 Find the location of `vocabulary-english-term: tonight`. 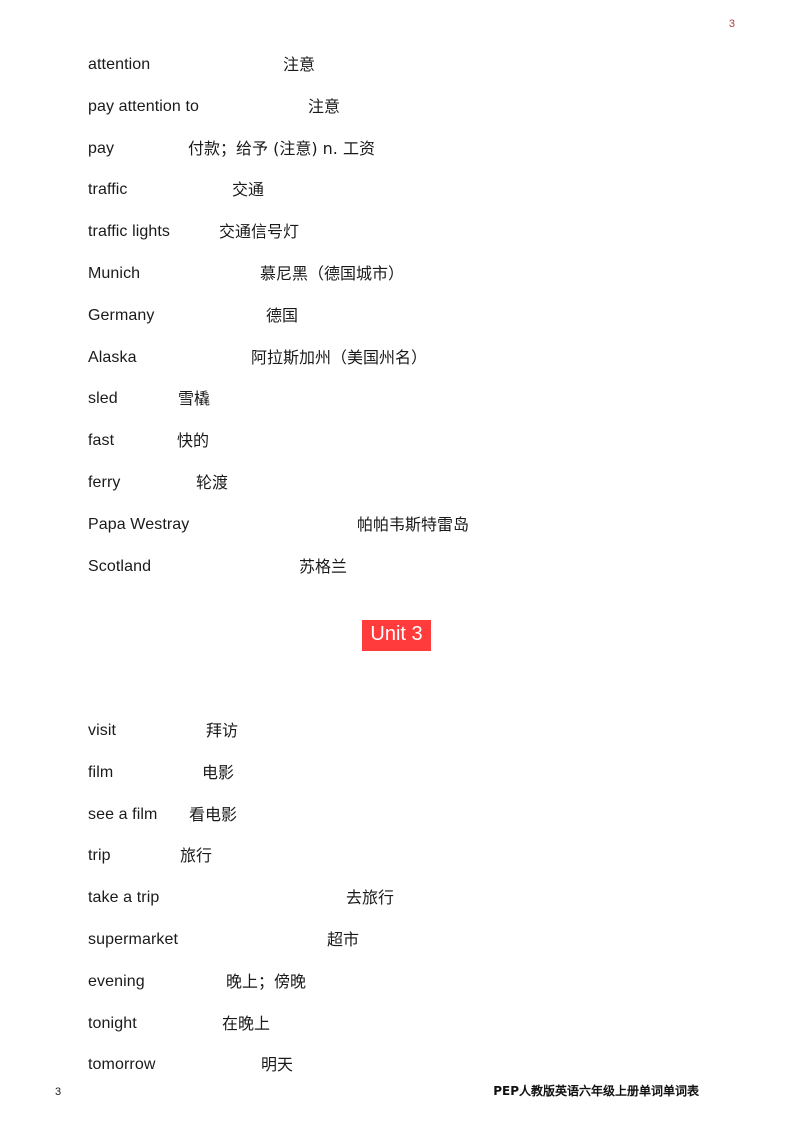

vocabulary-english-term: tonight is located at coordinates (112, 1023).